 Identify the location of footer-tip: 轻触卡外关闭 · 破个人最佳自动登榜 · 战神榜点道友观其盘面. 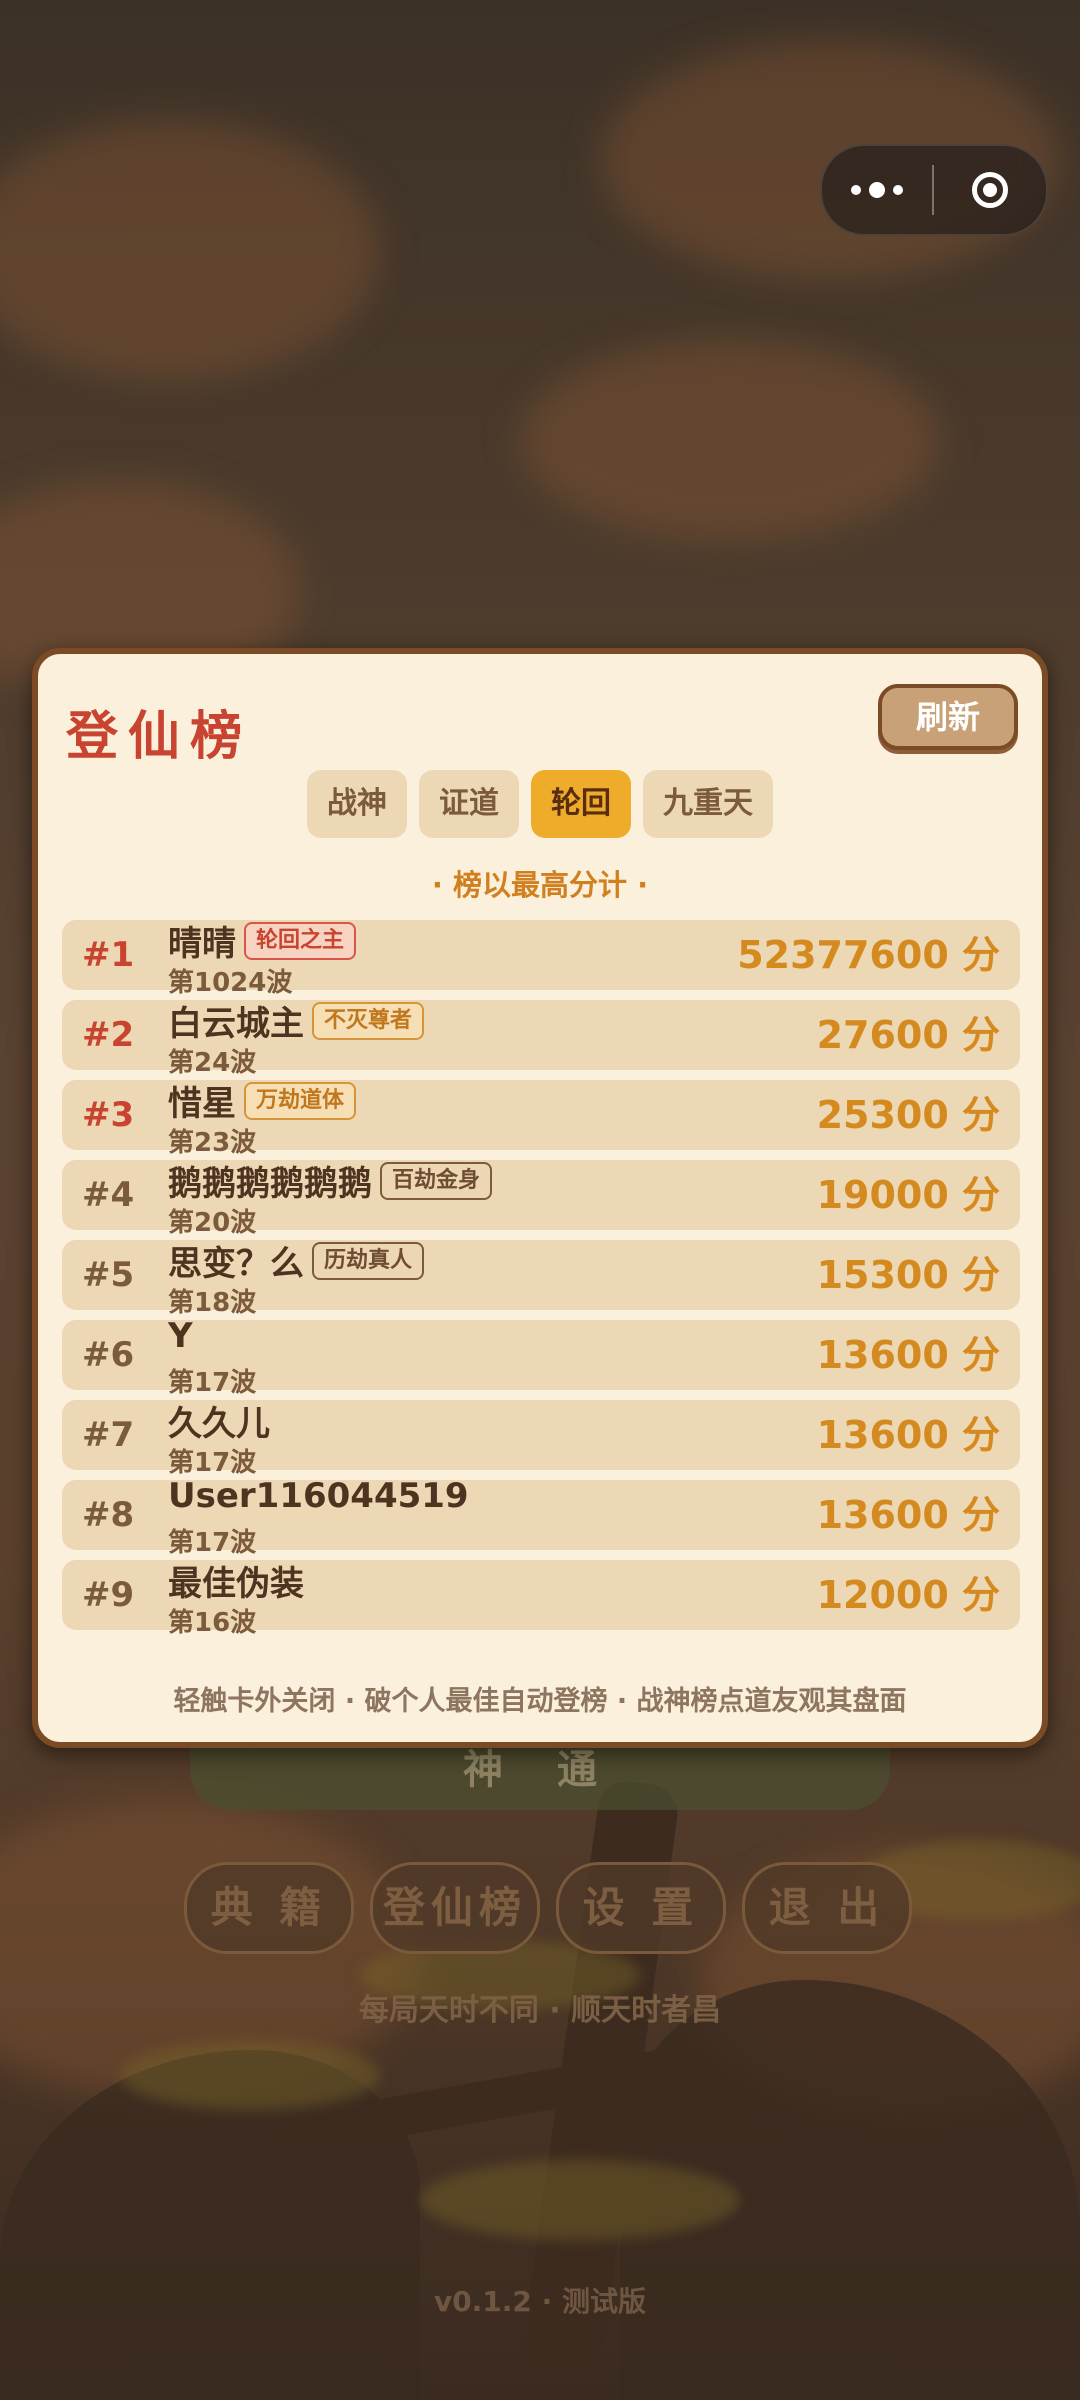
(540, 1701).